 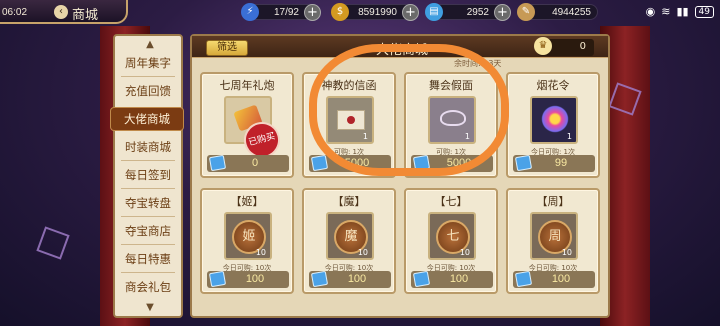 What do you see at coordinates (543, 46) in the screenshot?
I see `crown-icon: ♛` at bounding box center [543, 46].